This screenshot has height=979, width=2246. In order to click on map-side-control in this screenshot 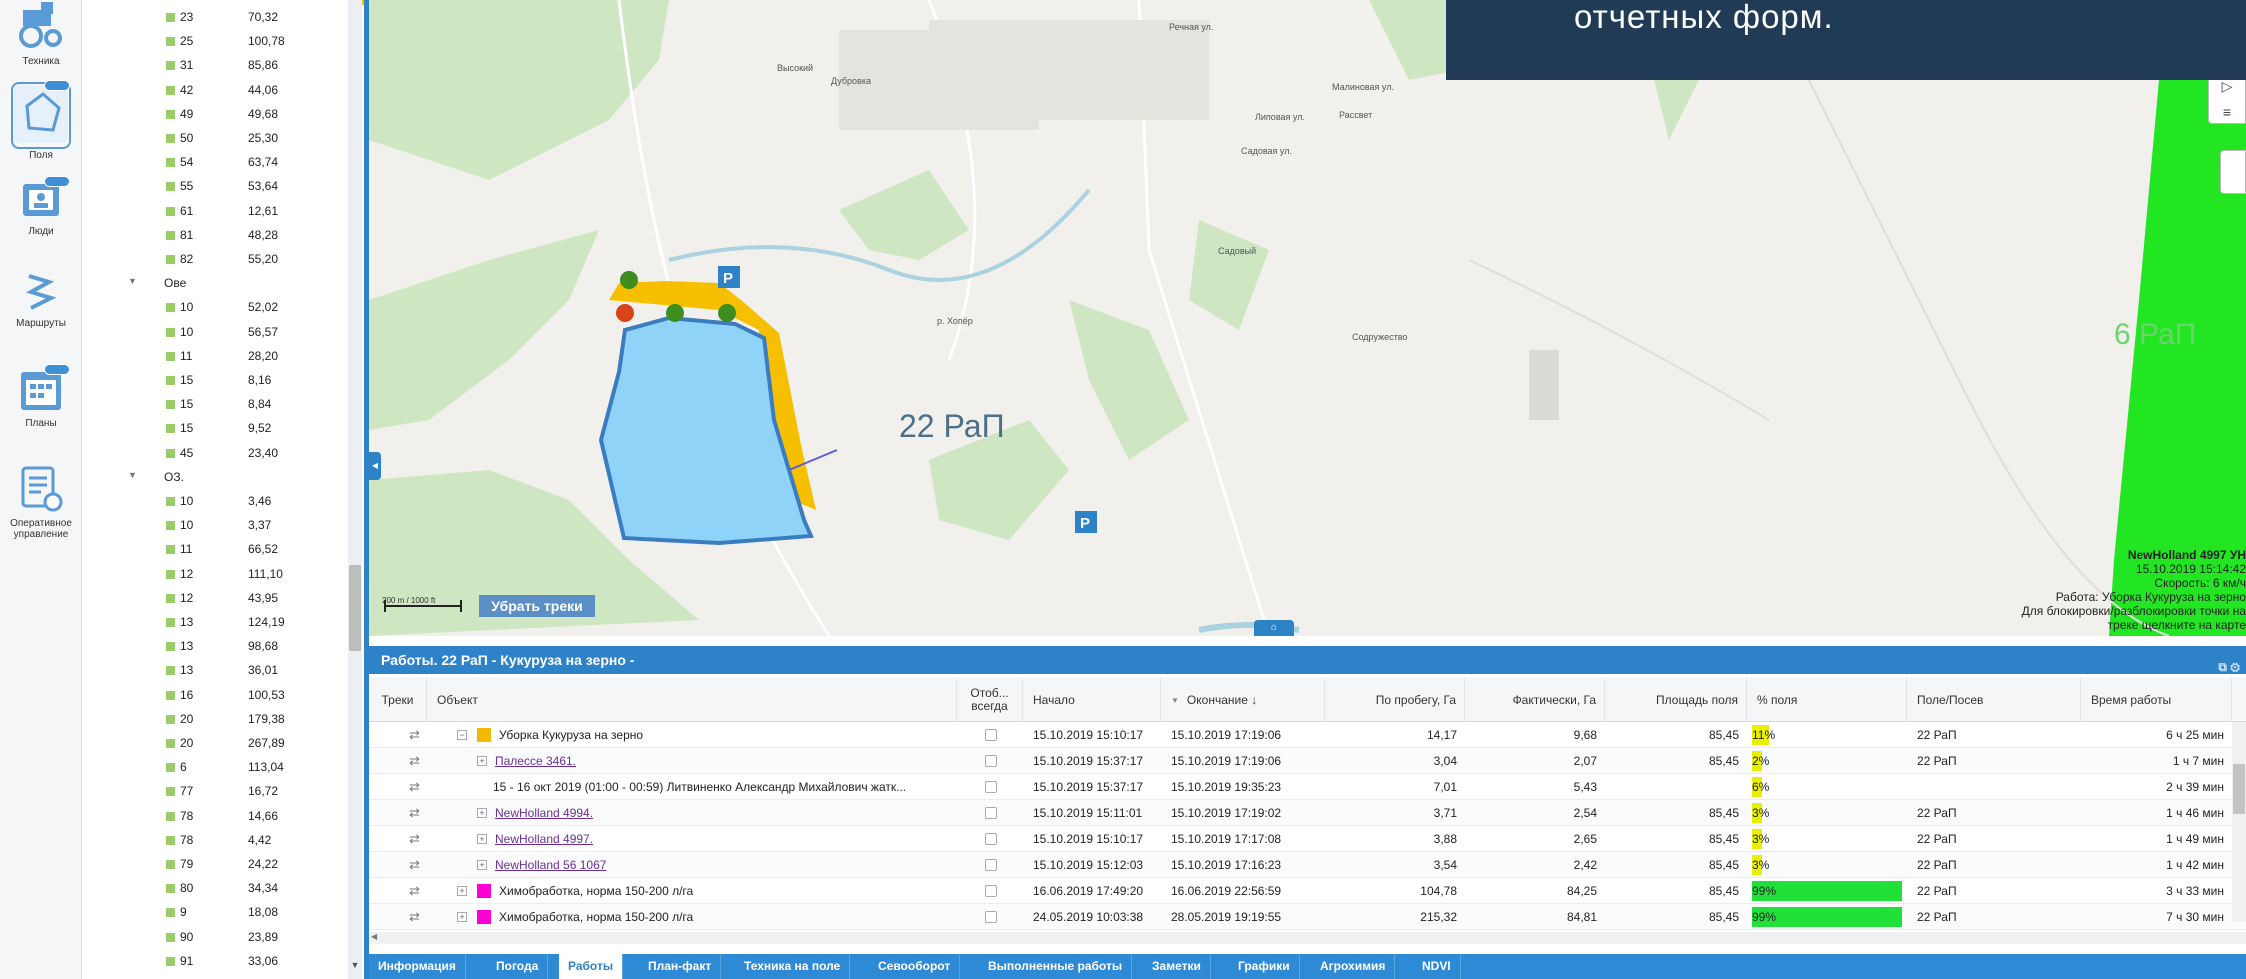, I will do `click(2233, 172)`.